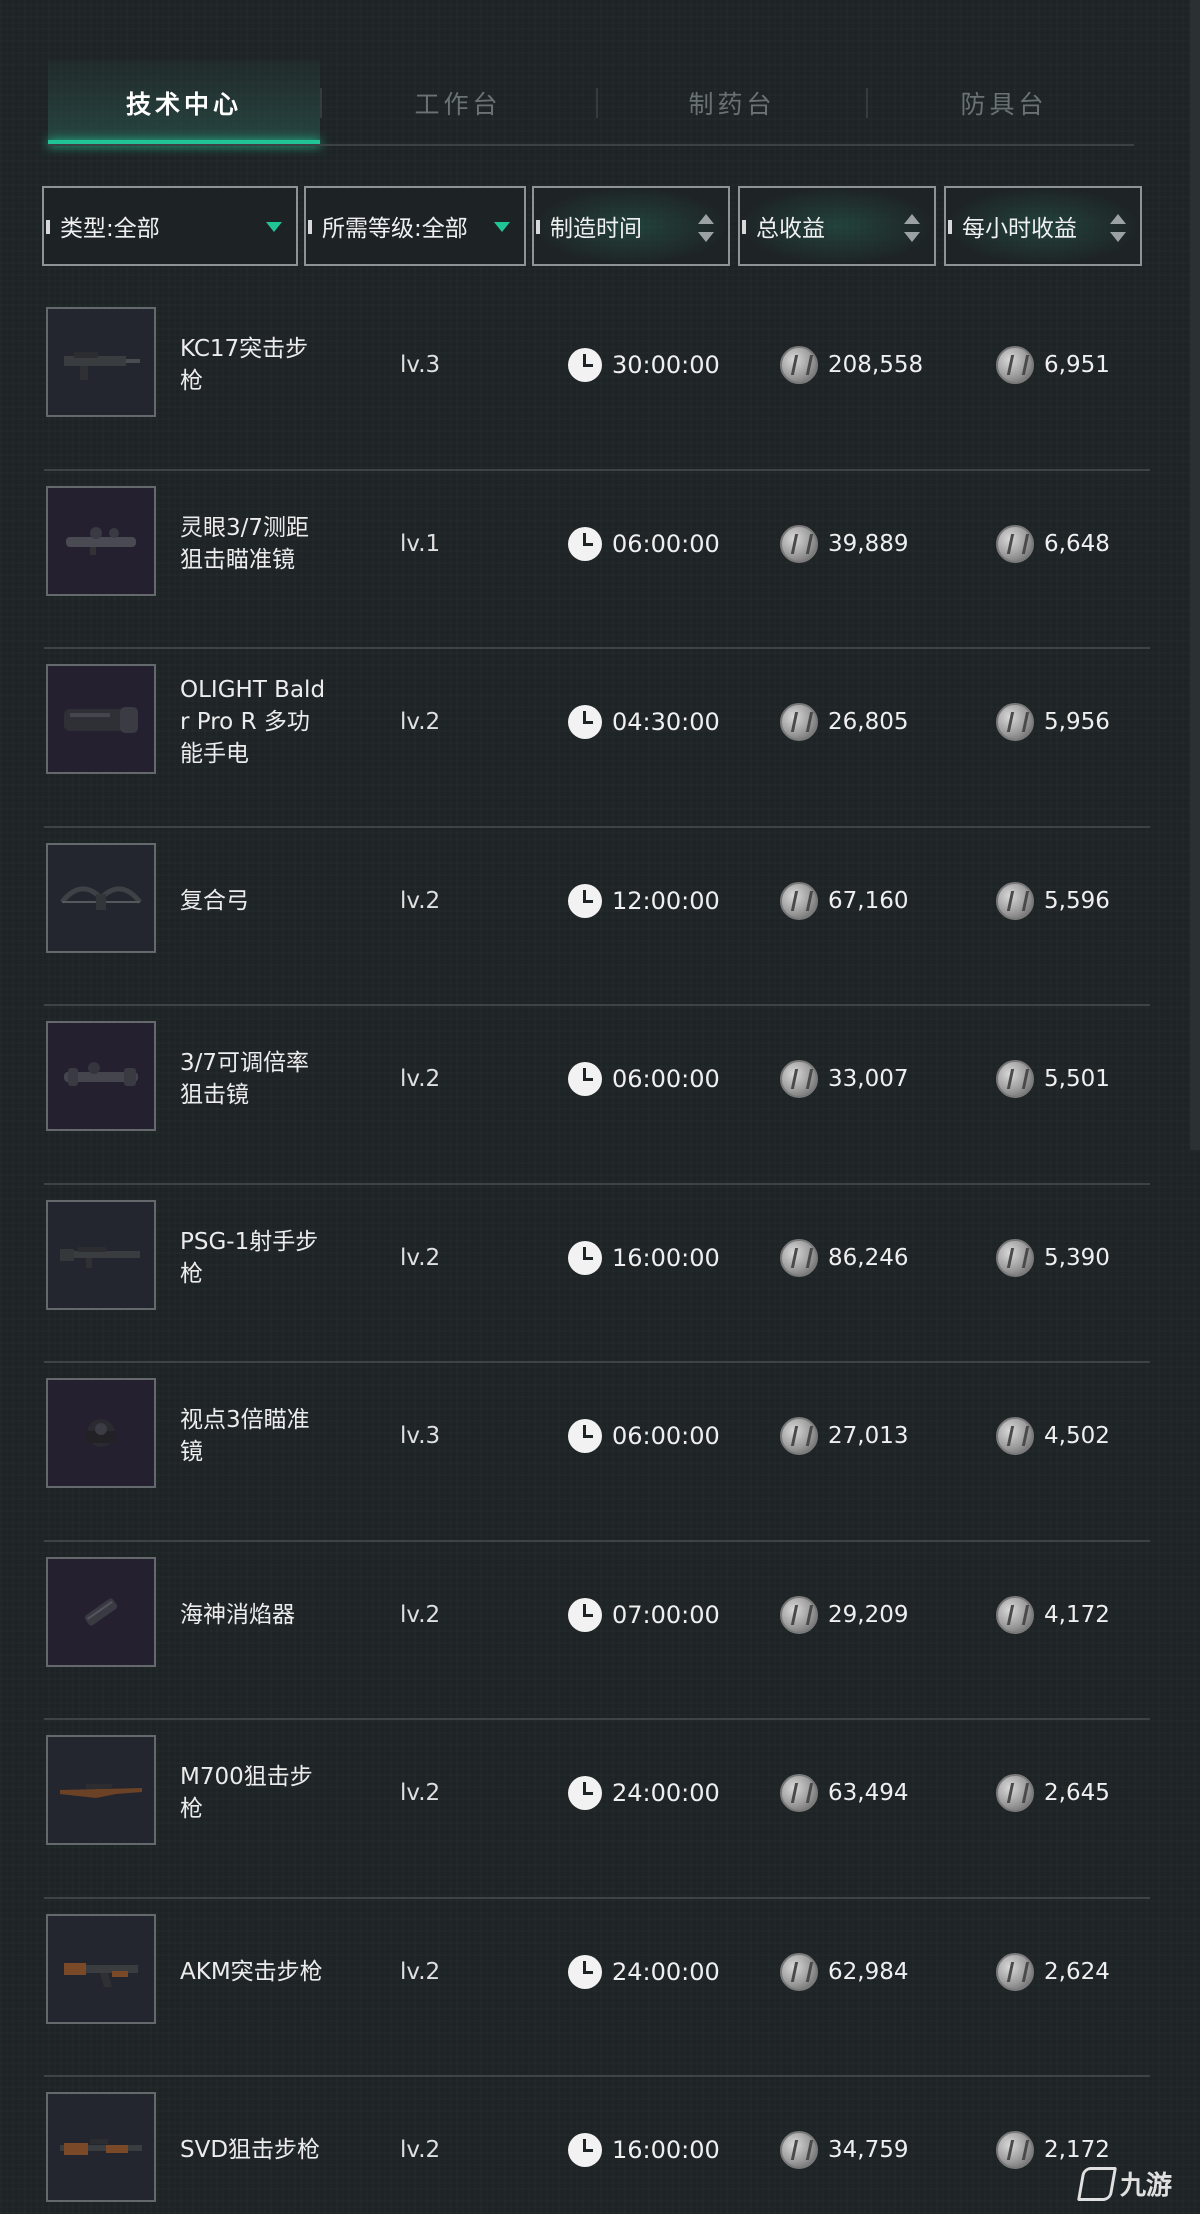 This screenshot has width=1200, height=2214. I want to click on hourly-income: 6,951, so click(1053, 365).